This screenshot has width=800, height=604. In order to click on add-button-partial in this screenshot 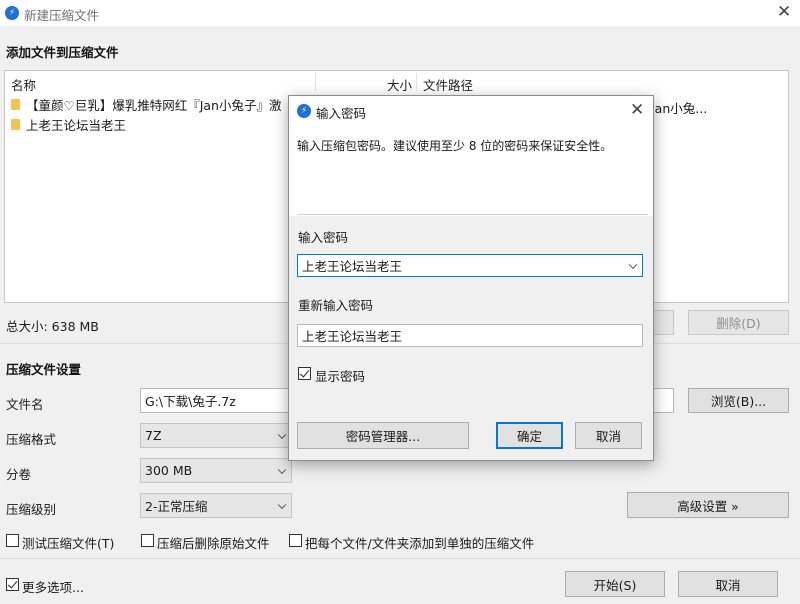, I will do `click(663, 322)`.